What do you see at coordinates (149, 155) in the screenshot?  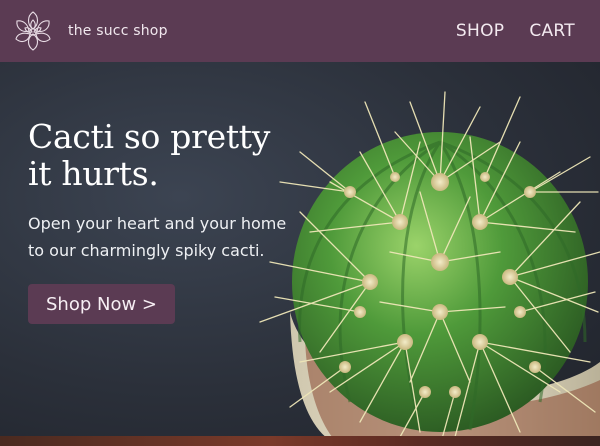 I see `hero-headline: Cacti so pretty it hurts.` at bounding box center [149, 155].